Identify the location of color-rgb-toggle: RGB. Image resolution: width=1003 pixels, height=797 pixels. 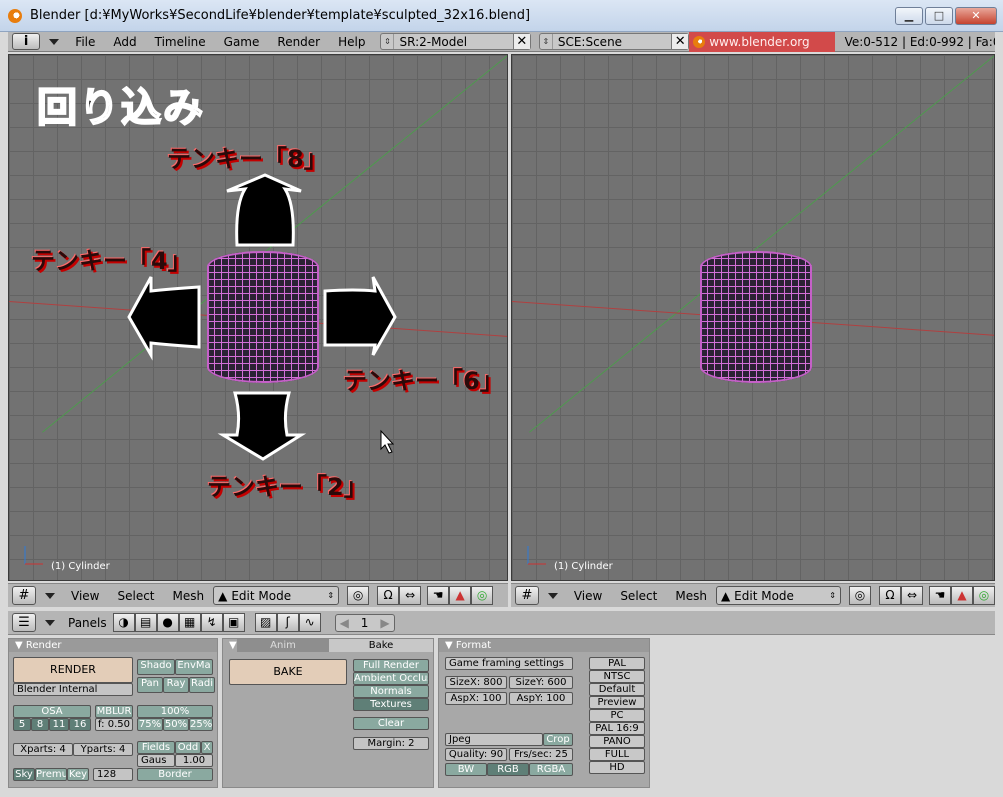
(508, 769).